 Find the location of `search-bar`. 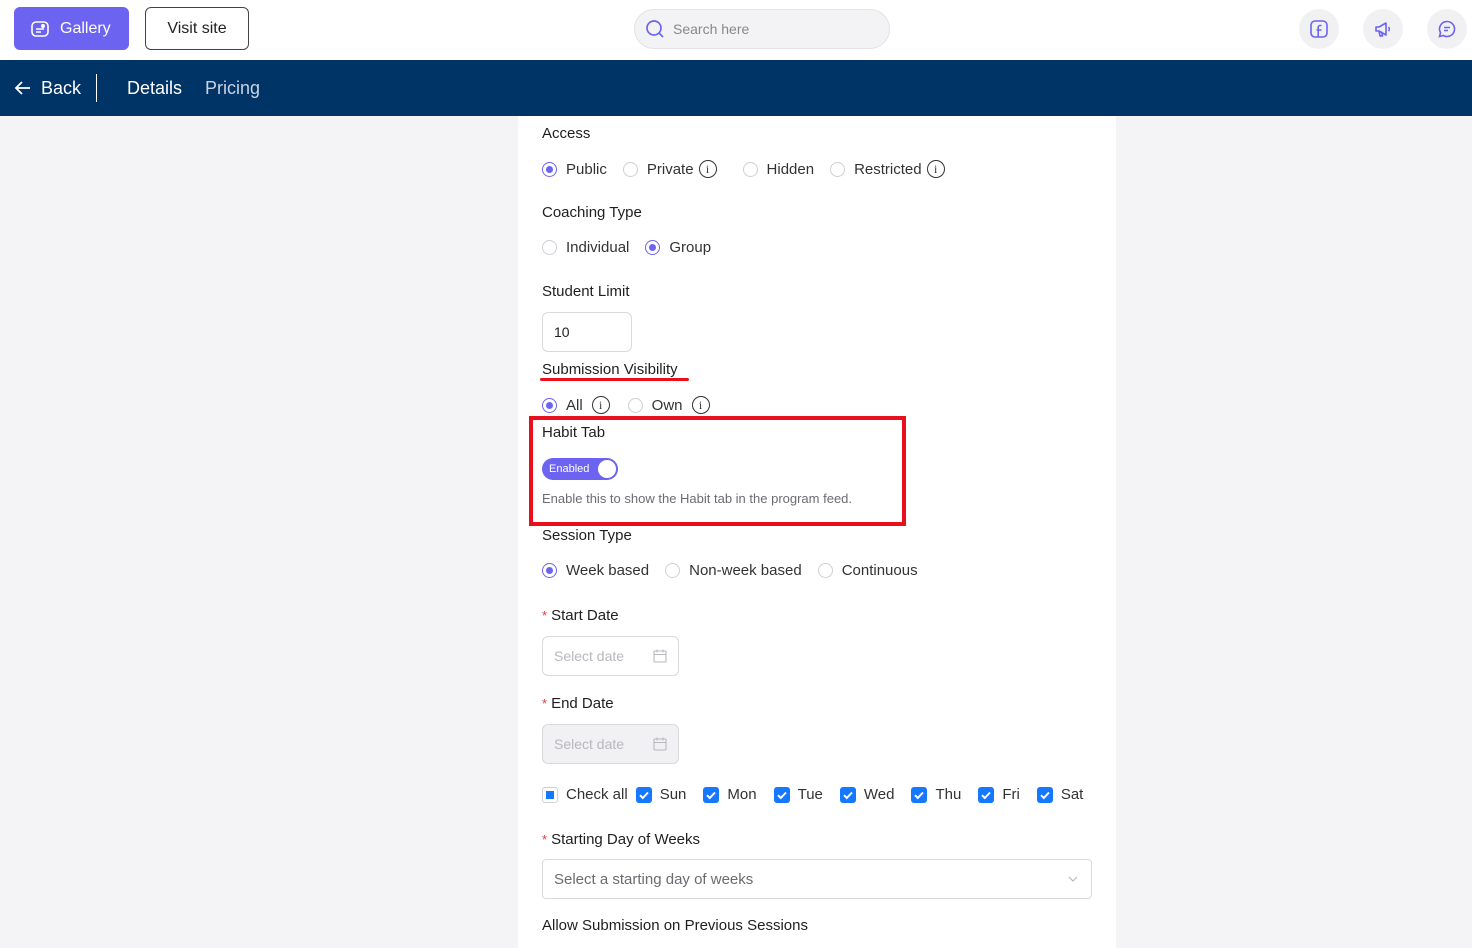

search-bar is located at coordinates (762, 29).